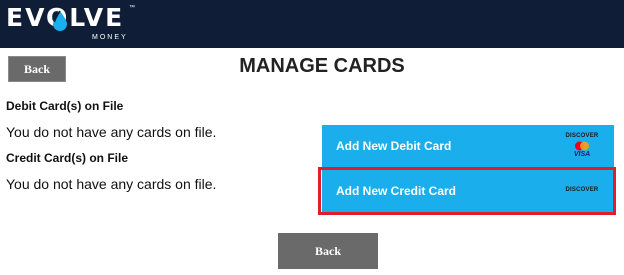 This screenshot has height=275, width=624. What do you see at coordinates (67, 158) in the screenshot?
I see `credit-cards-heading: Credit Card(s) on File` at bounding box center [67, 158].